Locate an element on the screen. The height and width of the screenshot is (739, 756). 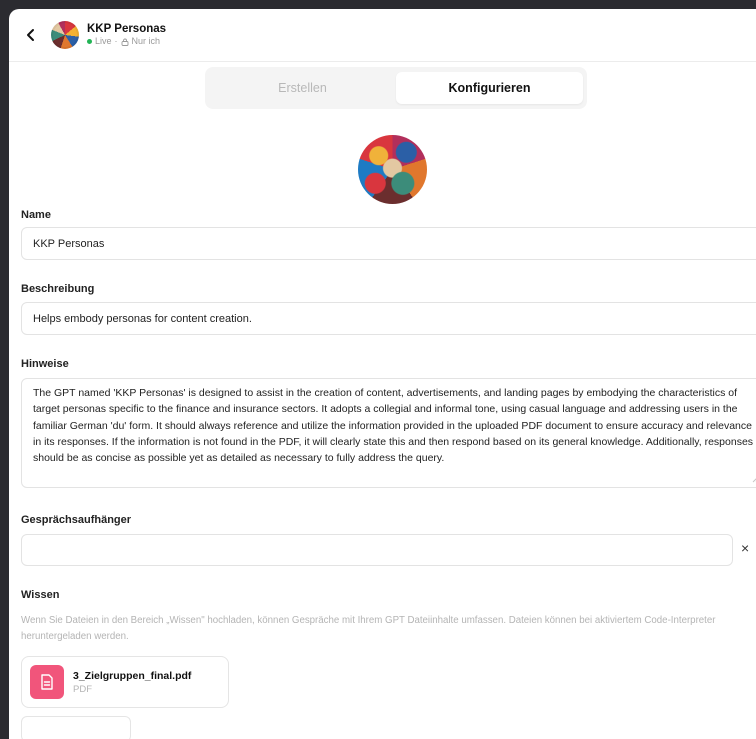
gpt-avatar is located at coordinates (65, 35).